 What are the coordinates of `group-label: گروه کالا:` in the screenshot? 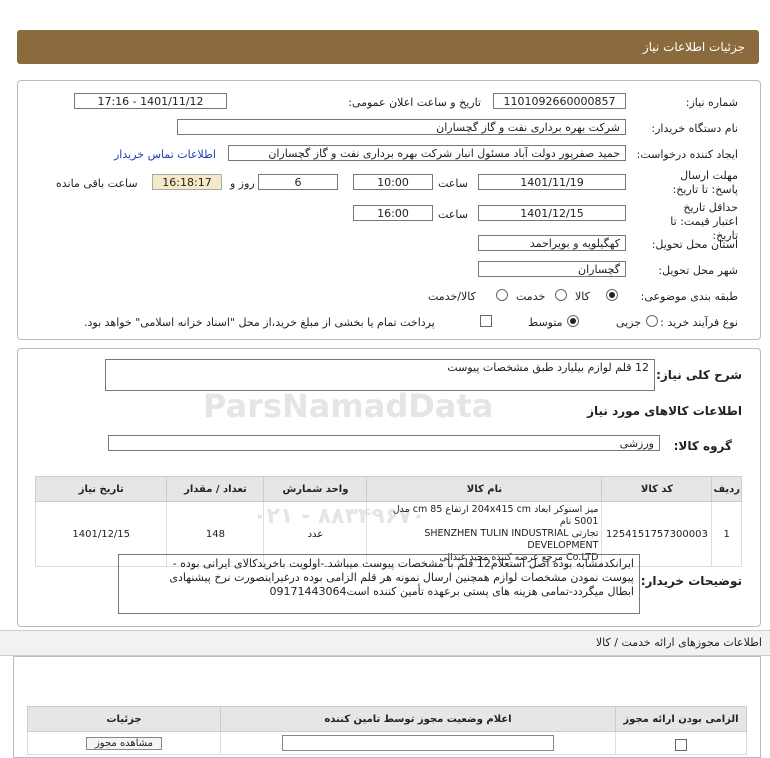 It's located at (702, 446).